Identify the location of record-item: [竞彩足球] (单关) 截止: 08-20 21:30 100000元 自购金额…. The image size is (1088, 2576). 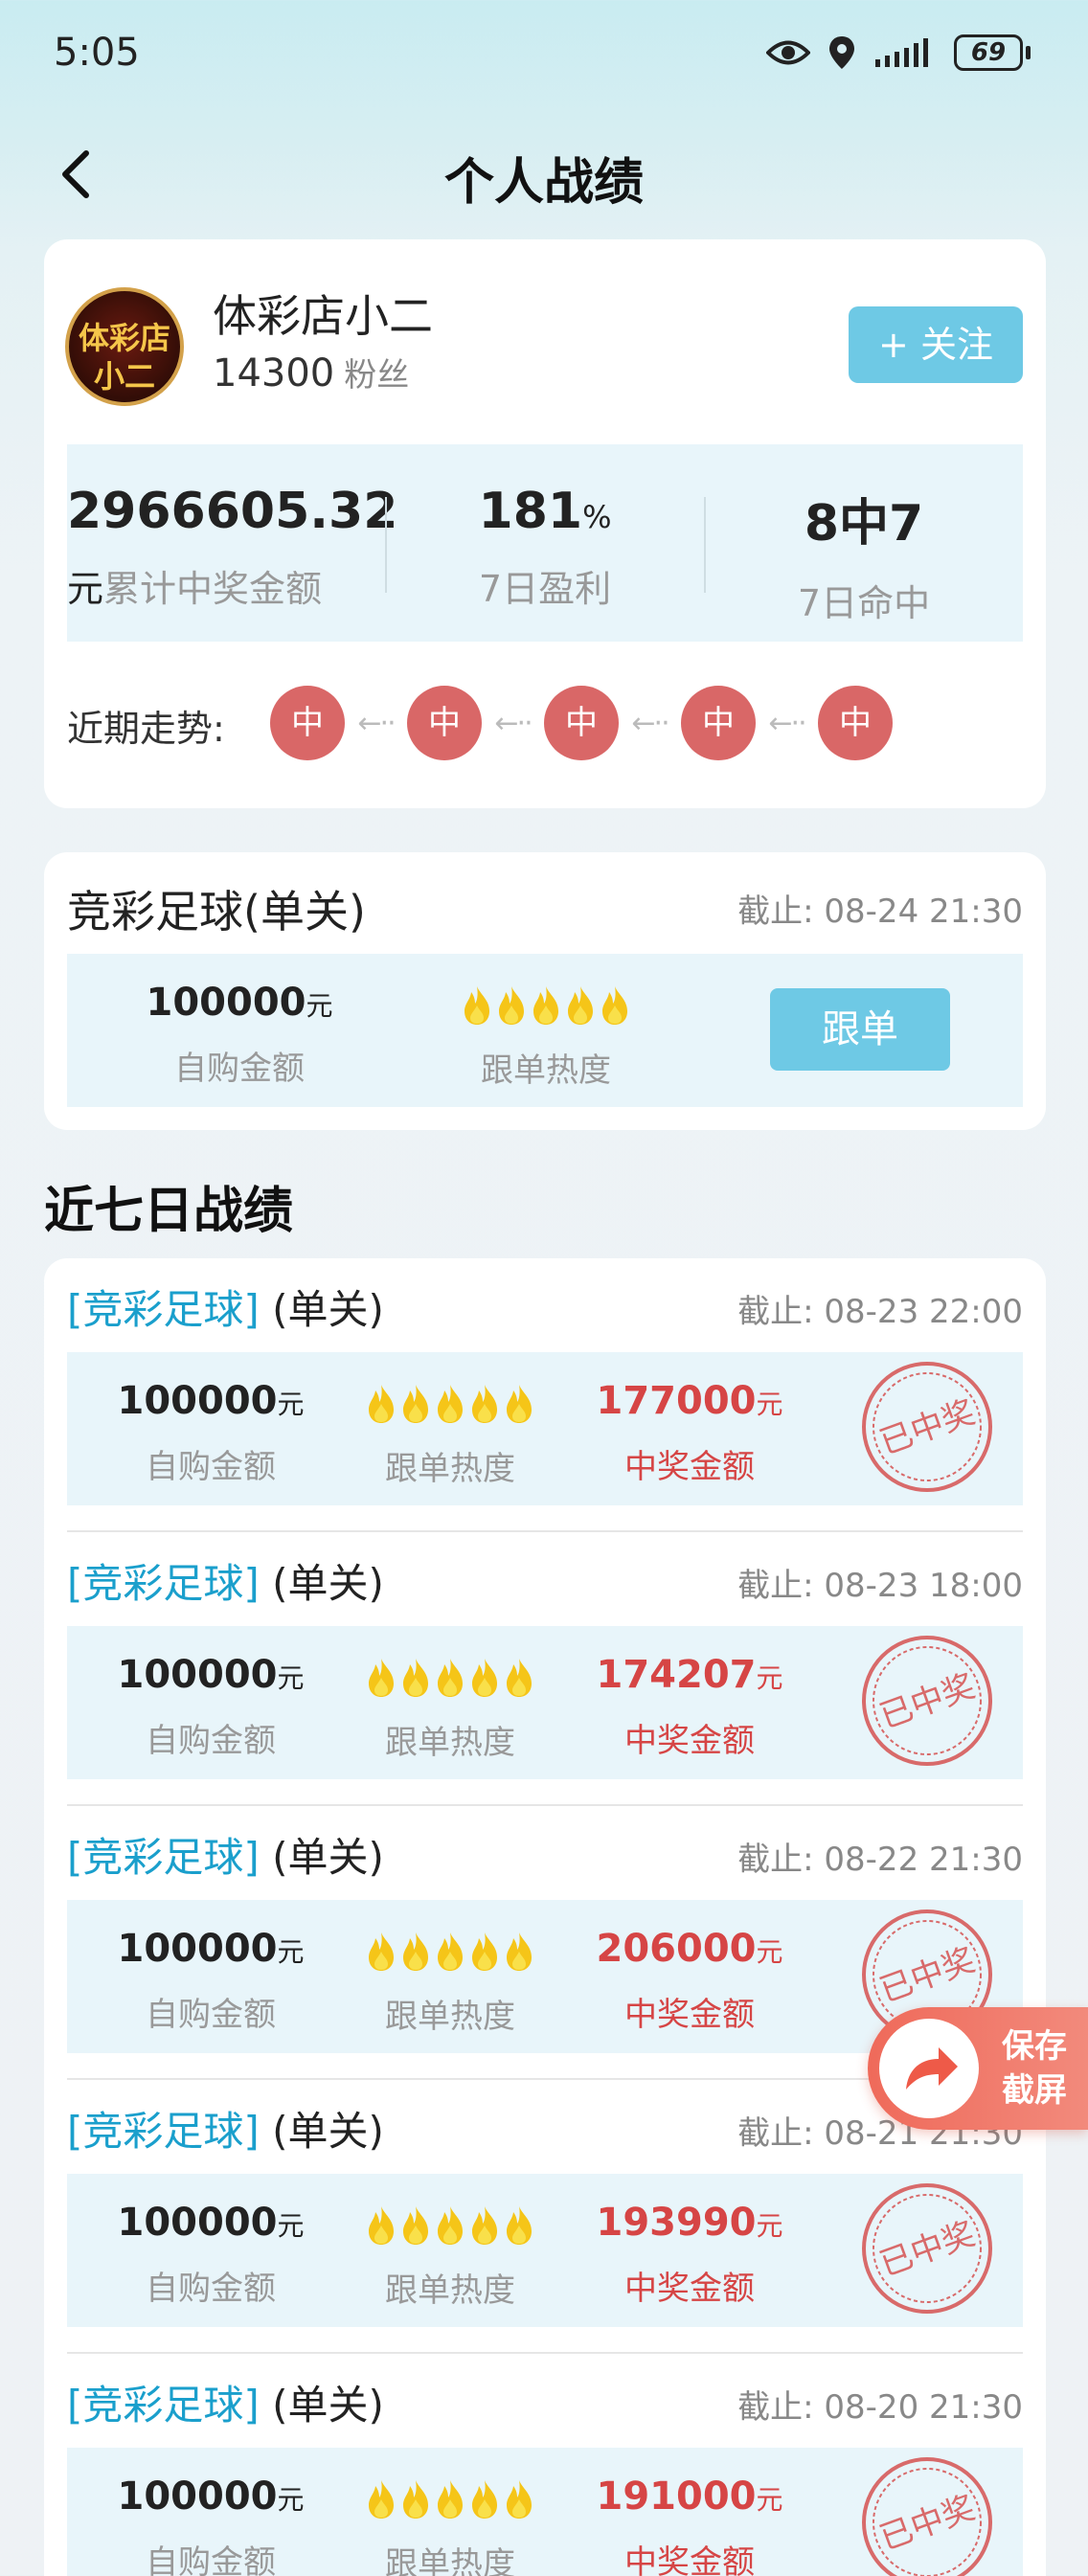
(545, 2465).